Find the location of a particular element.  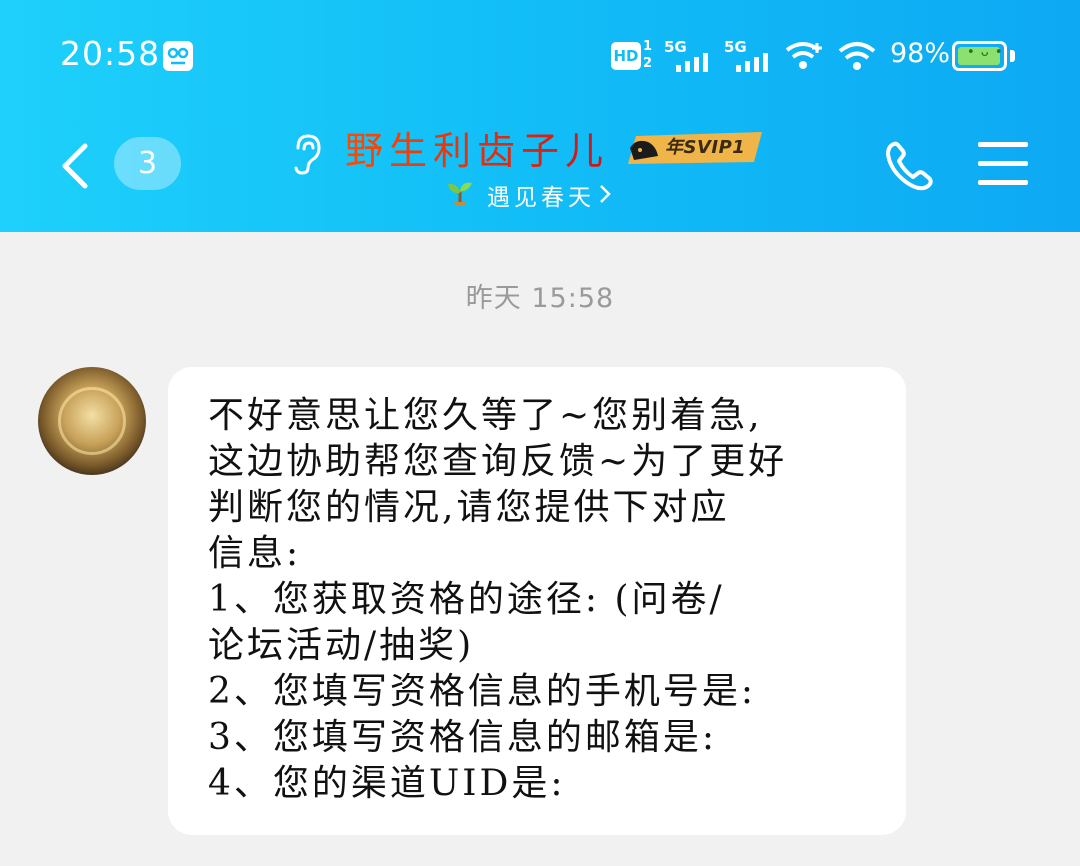

screen-record-icon is located at coordinates (178, 56).